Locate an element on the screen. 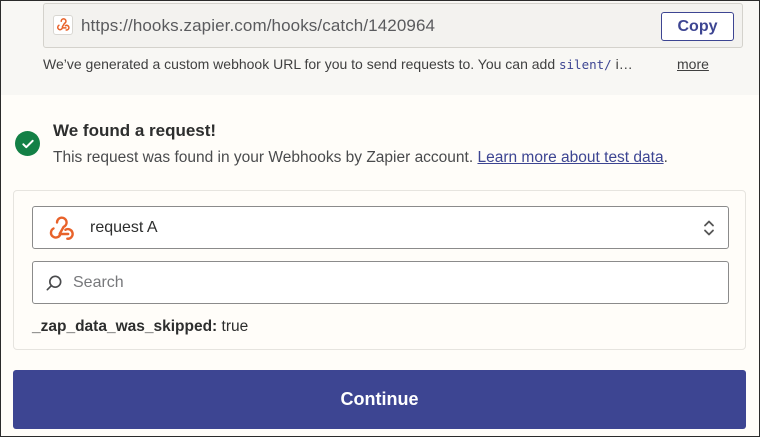 The height and width of the screenshot is (437, 760). search-input is located at coordinates (393, 283).